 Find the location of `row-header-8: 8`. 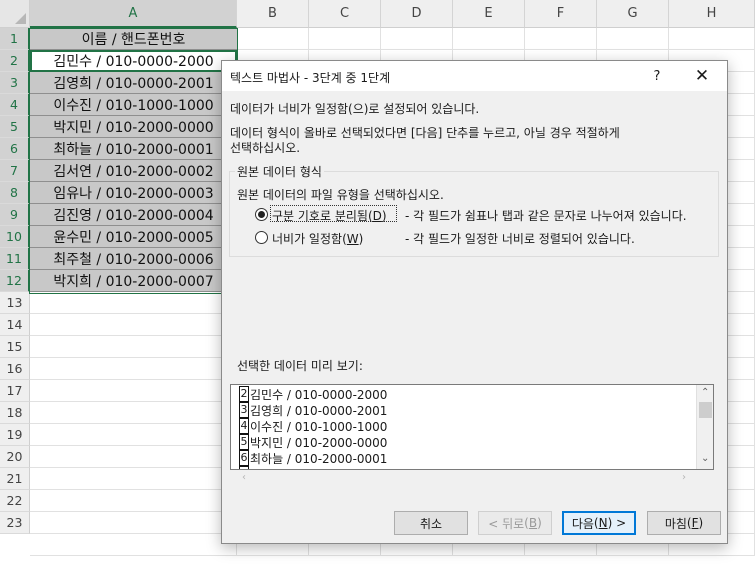

row-header-8: 8 is located at coordinates (15, 193).